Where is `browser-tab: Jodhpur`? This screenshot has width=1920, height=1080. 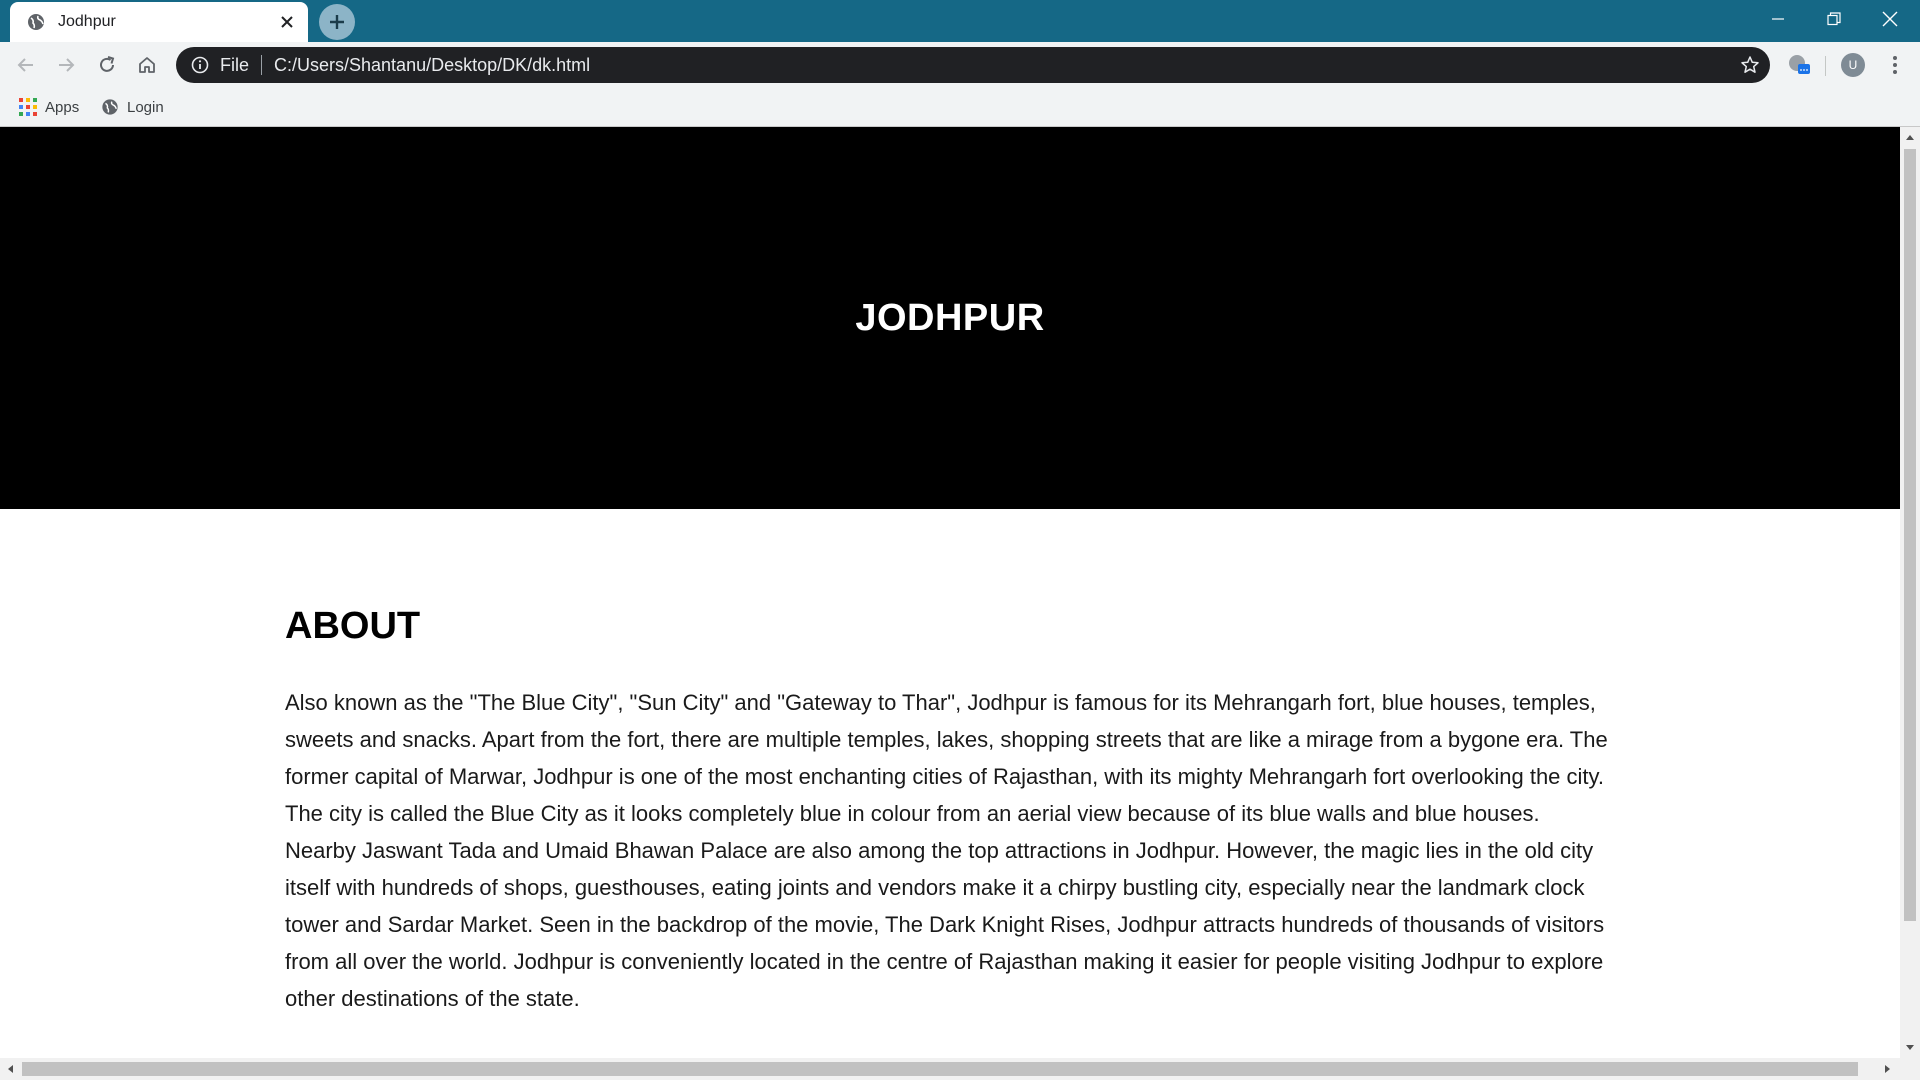 browser-tab: Jodhpur is located at coordinates (159, 22).